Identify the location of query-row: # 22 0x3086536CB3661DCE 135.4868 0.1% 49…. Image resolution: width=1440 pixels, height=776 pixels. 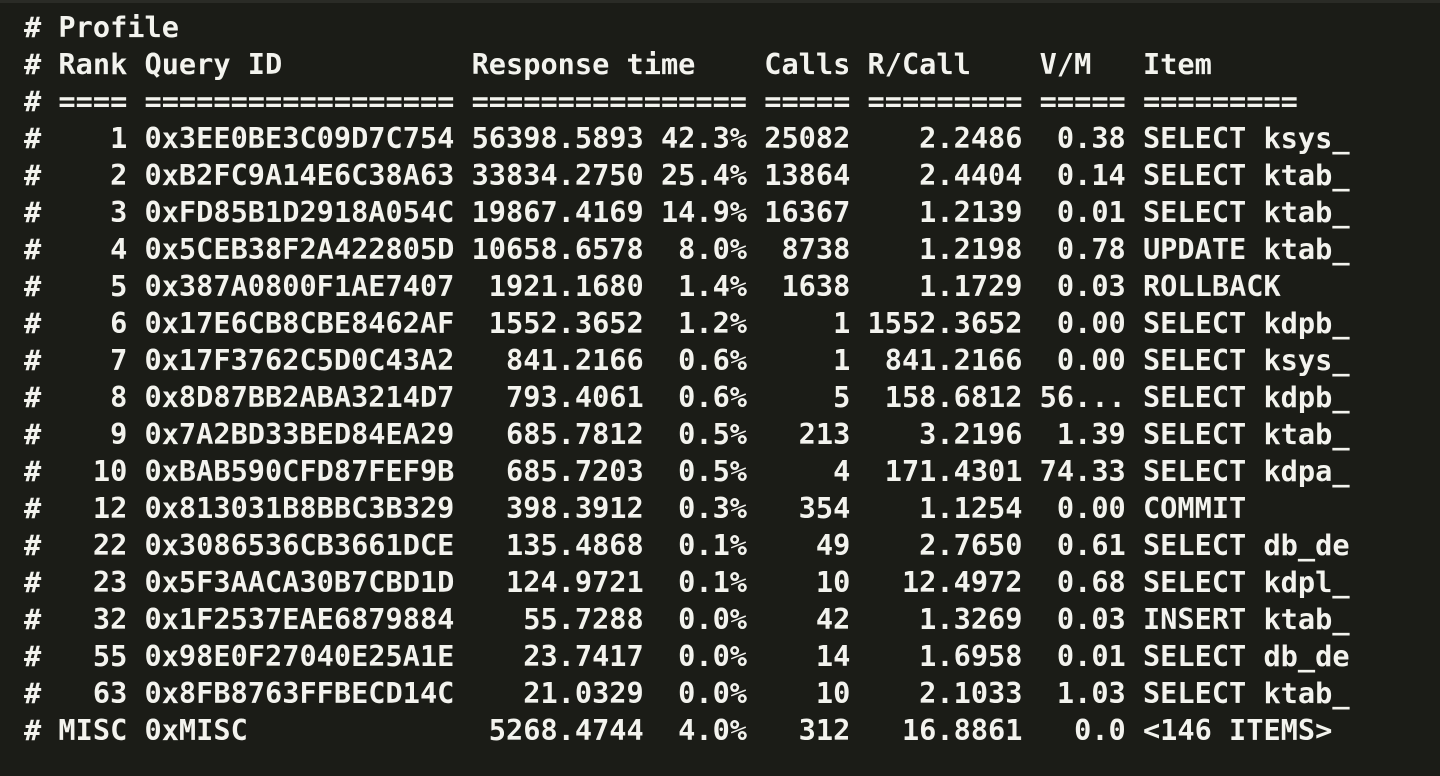
(687, 545).